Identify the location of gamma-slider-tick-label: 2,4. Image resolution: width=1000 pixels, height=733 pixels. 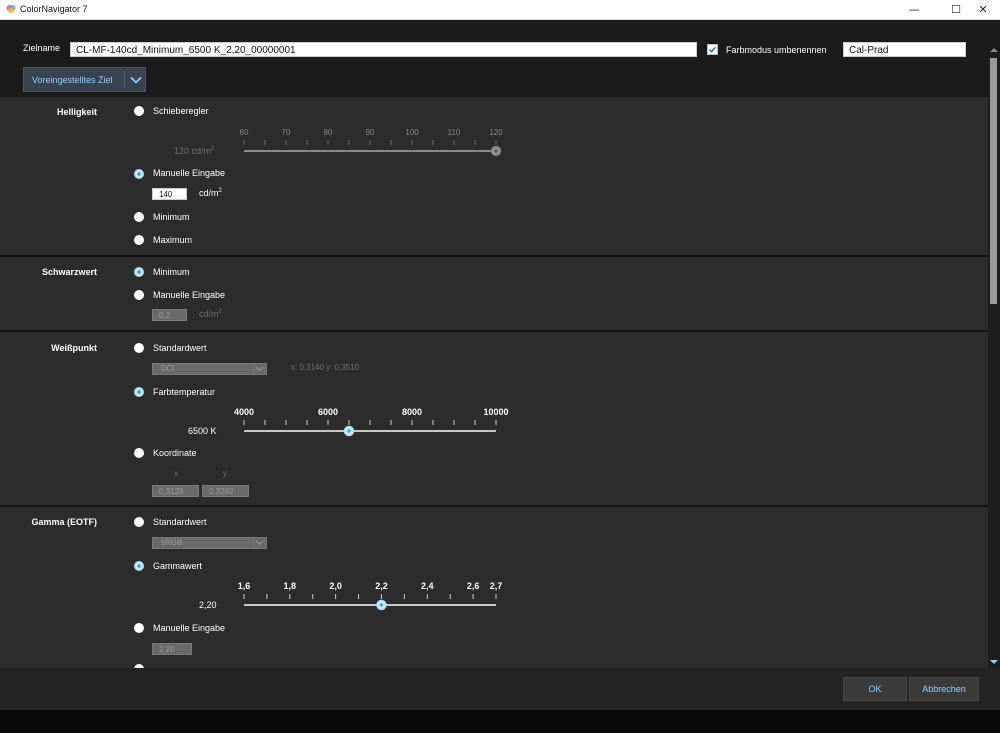
(427, 586).